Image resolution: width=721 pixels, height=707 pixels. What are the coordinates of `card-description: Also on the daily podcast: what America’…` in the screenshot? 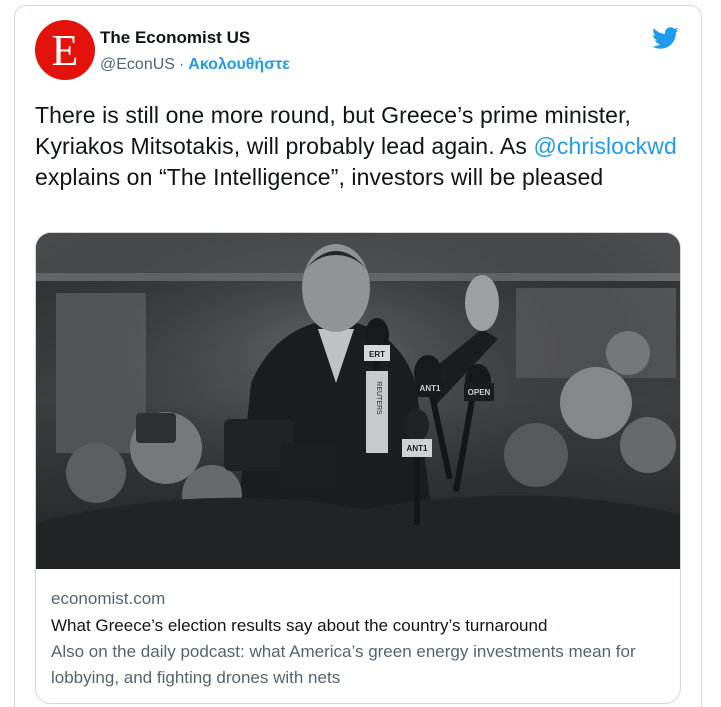 It's located at (343, 664).